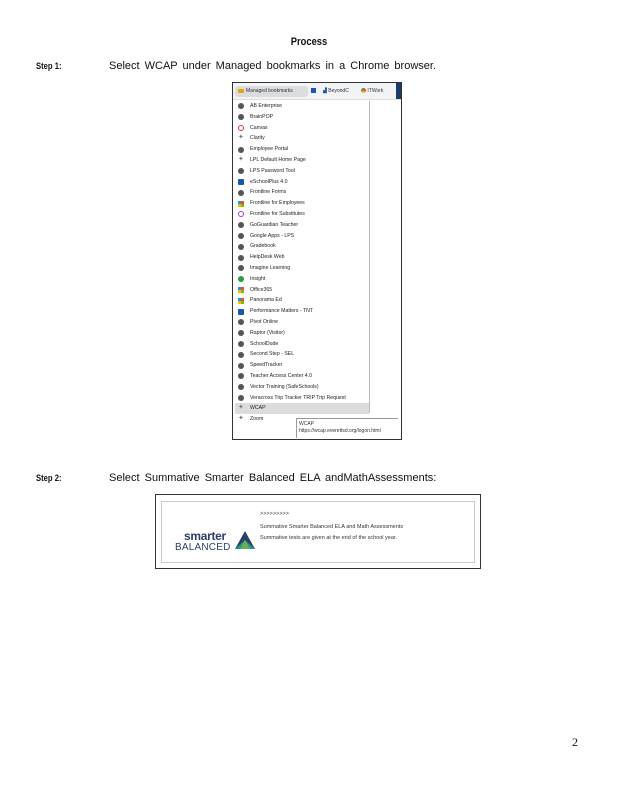  I want to click on bookmark-label: WCAP, so click(258, 408).